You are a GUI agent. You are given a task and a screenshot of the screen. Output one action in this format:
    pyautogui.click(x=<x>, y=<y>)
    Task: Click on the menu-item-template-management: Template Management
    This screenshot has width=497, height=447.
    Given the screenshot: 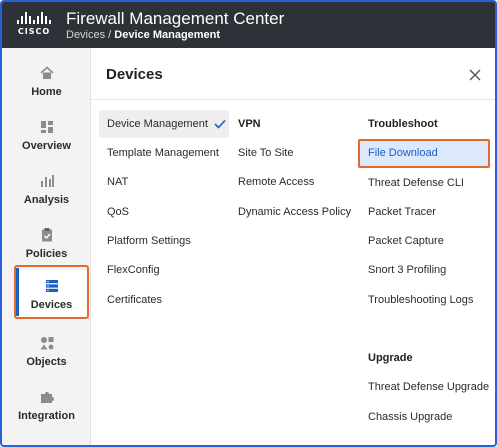 What is the action you would take?
    pyautogui.click(x=163, y=153)
    